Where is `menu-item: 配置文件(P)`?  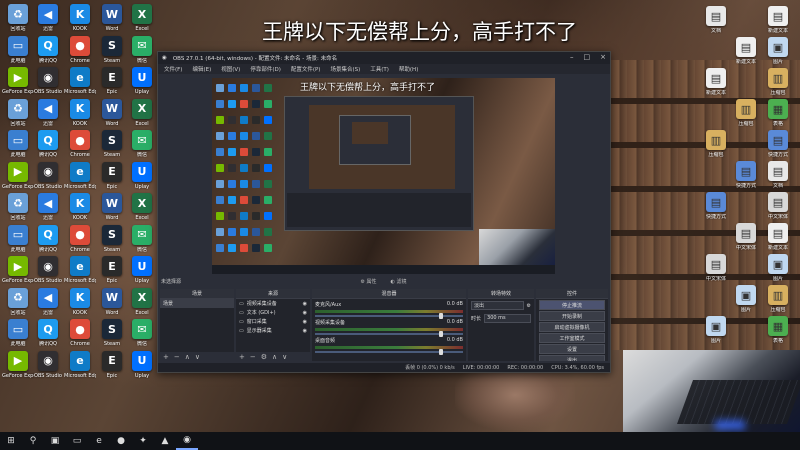
menu-item: 配置文件(P) is located at coordinates (306, 69).